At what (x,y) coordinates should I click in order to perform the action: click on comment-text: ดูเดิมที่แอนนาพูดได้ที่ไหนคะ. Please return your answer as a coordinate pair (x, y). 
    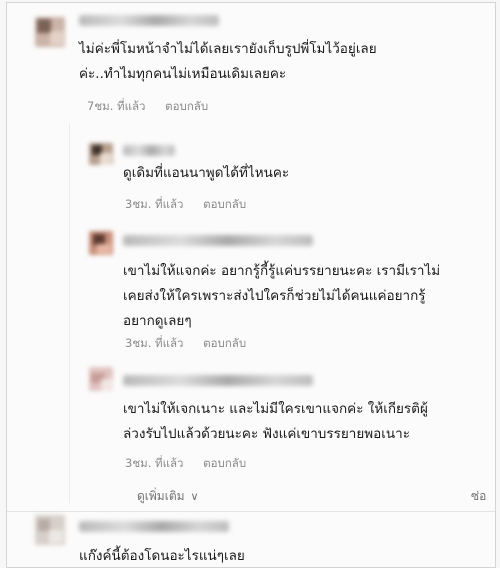
    Looking at the image, I should click on (206, 173).